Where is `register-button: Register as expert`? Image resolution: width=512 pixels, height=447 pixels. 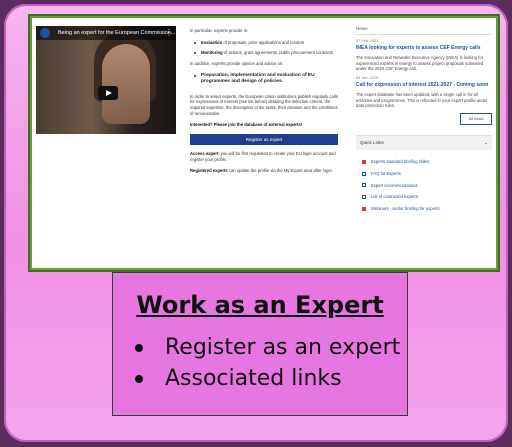 register-button: Register as expert is located at coordinates (264, 139).